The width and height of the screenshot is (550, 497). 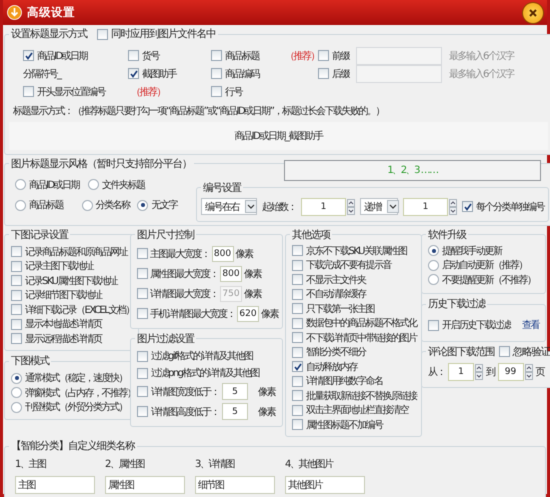 What do you see at coordinates (185, 392) in the screenshot?
I see `option-label: 详情图宽度低于：` at bounding box center [185, 392].